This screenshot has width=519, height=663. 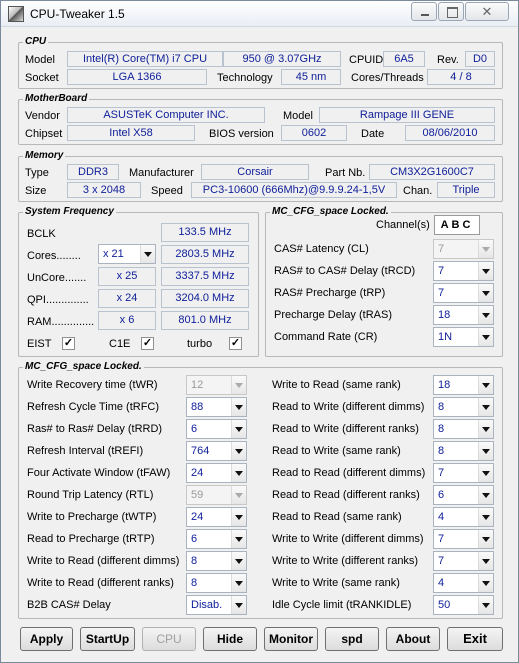 What do you see at coordinates (230, 639) in the screenshot?
I see `hide-button: Hide` at bounding box center [230, 639].